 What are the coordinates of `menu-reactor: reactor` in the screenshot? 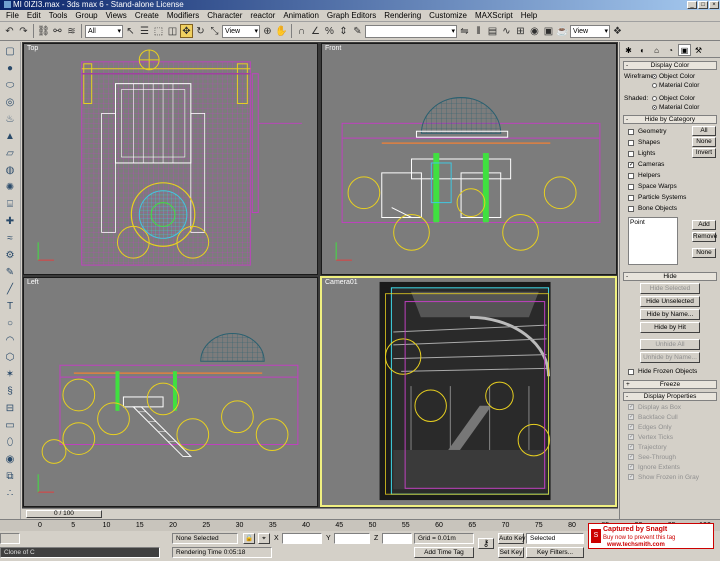 It's located at (262, 15).